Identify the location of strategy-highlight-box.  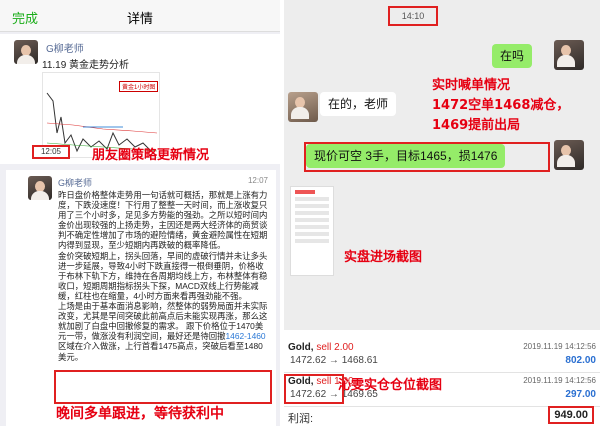
(163, 387).